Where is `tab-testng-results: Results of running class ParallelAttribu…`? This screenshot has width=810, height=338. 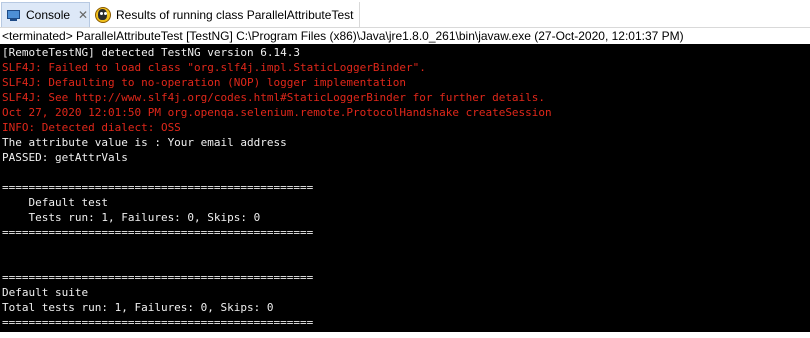 tab-testng-results: Results of running class ParallelAttribu… is located at coordinates (225, 14).